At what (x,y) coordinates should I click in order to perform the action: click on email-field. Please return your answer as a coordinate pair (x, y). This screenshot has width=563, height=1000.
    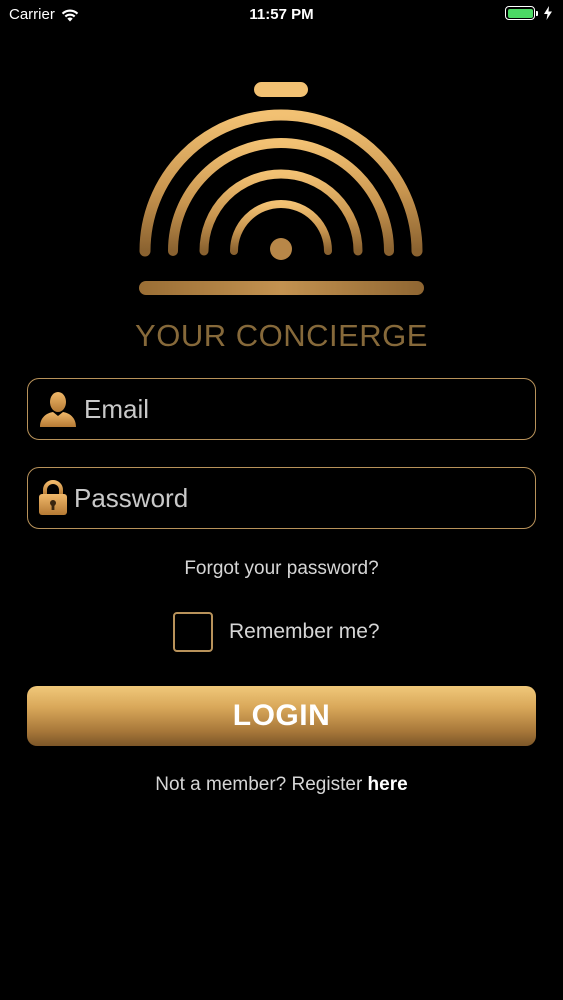
    Looking at the image, I should click on (281, 409).